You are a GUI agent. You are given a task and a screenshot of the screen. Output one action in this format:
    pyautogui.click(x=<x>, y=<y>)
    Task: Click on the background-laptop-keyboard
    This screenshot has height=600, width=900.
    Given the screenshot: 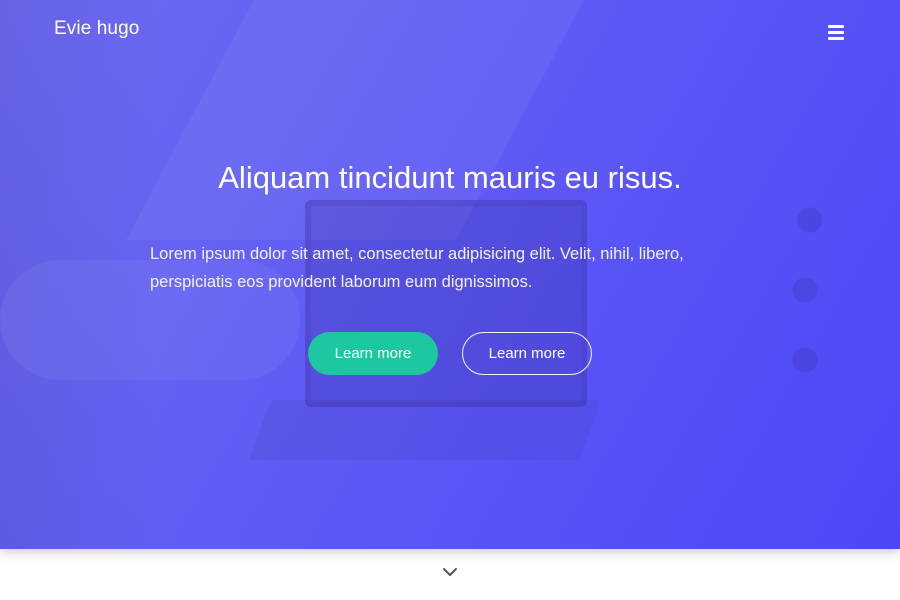 What is the action you would take?
    pyautogui.click(x=425, y=430)
    